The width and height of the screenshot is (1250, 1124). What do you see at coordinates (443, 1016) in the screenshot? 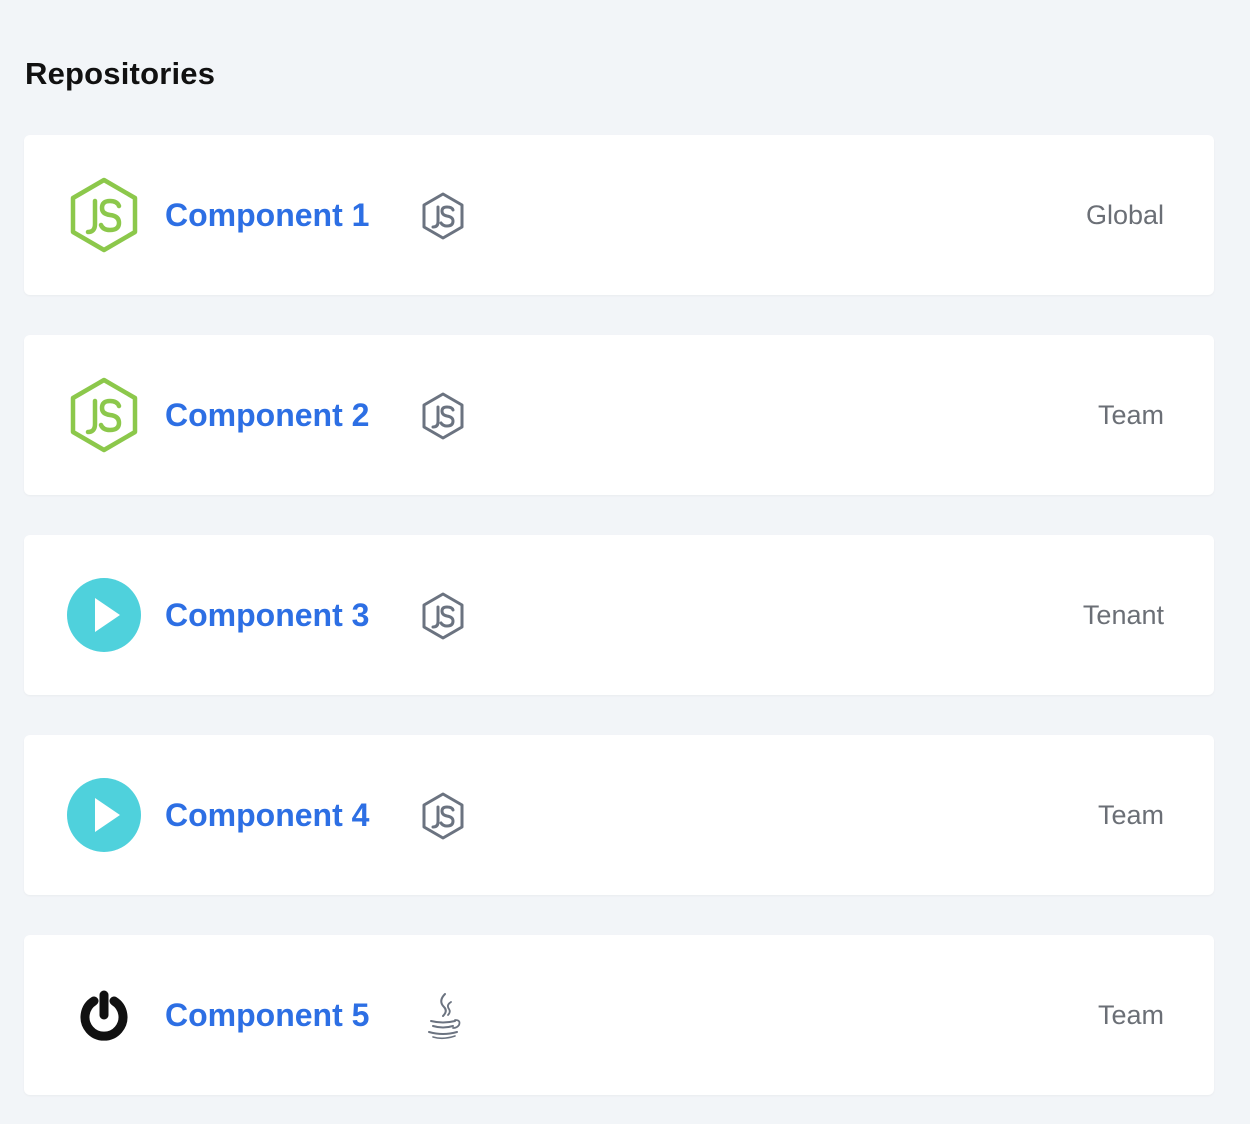
I see `java-icon` at bounding box center [443, 1016].